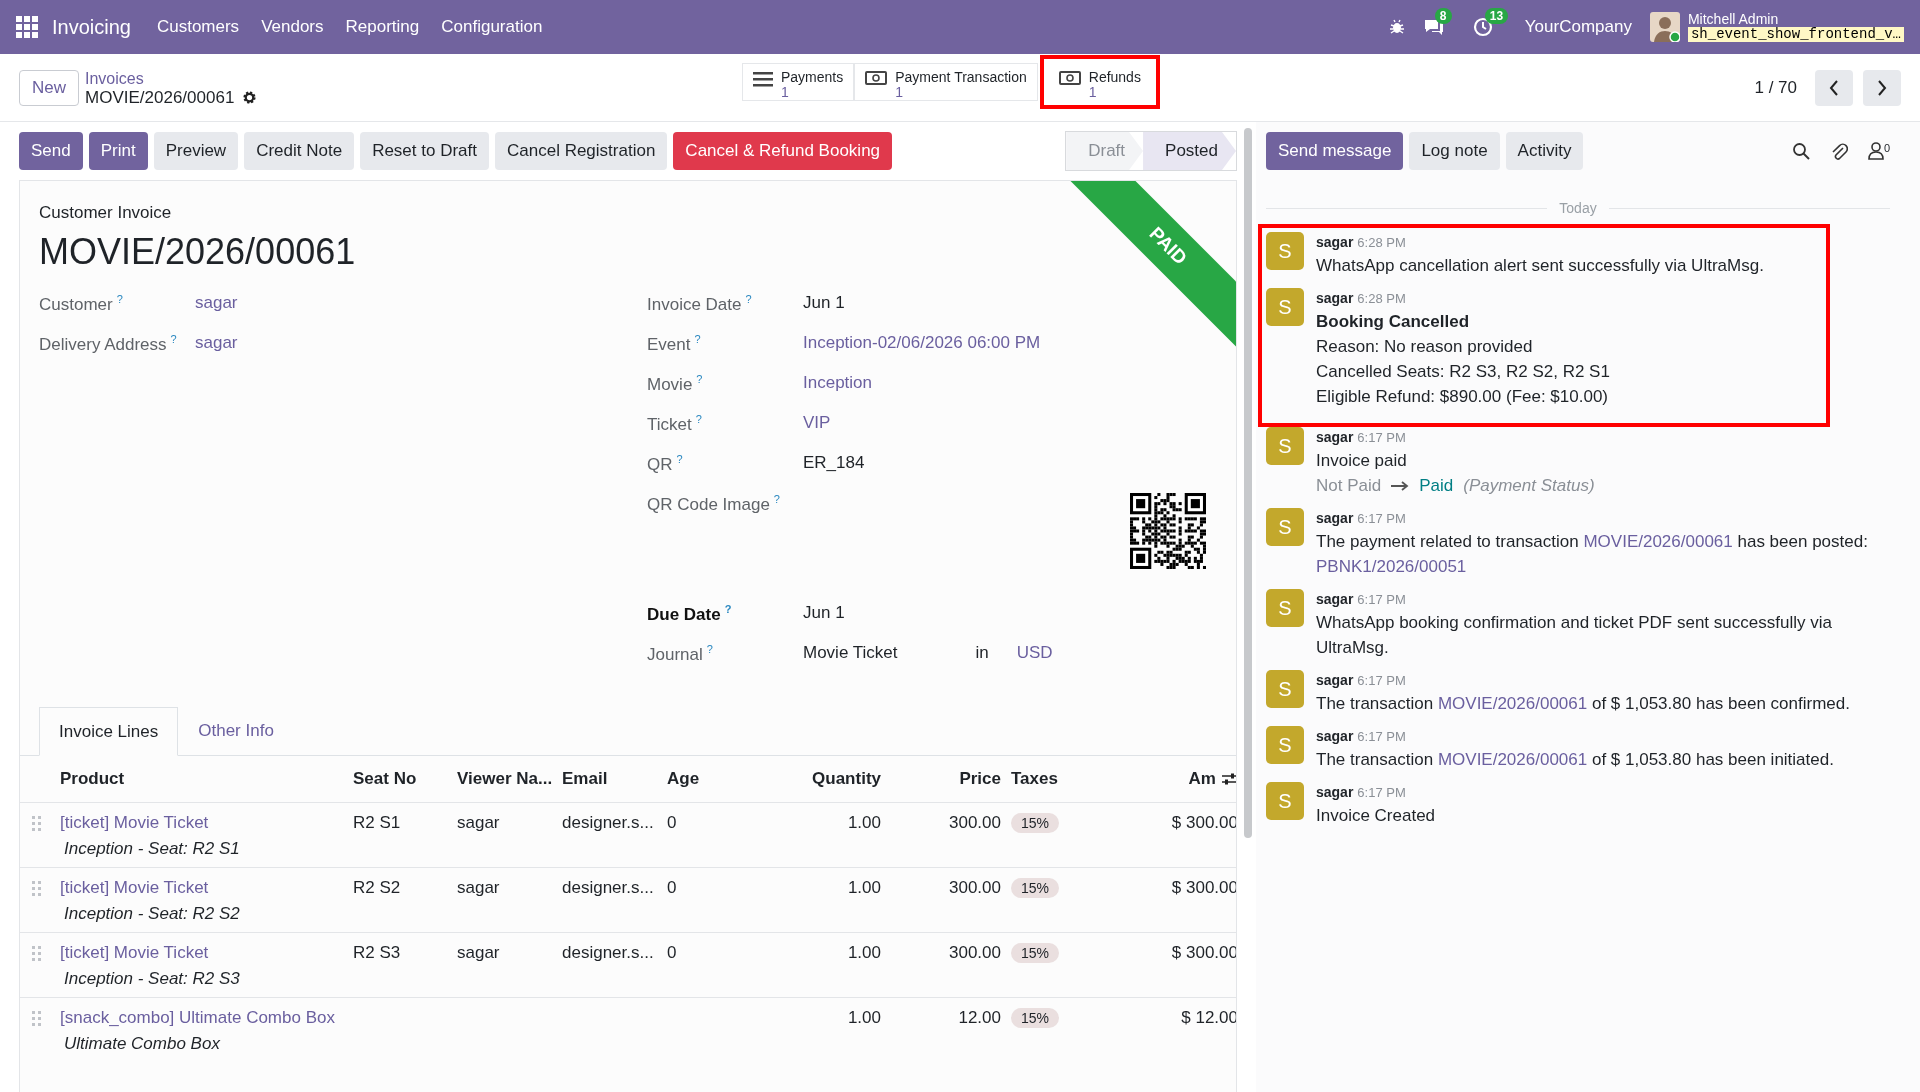 Image resolution: width=1920 pixels, height=1092 pixels. I want to click on record-title: MOVIE/2026/00061, so click(197, 252).